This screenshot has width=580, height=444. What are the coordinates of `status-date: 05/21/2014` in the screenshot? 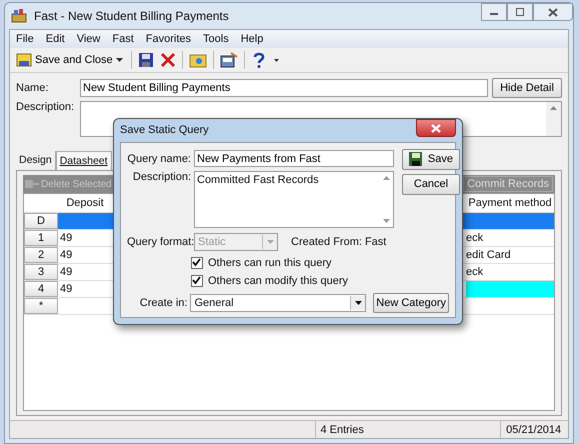 It's located at (534, 429).